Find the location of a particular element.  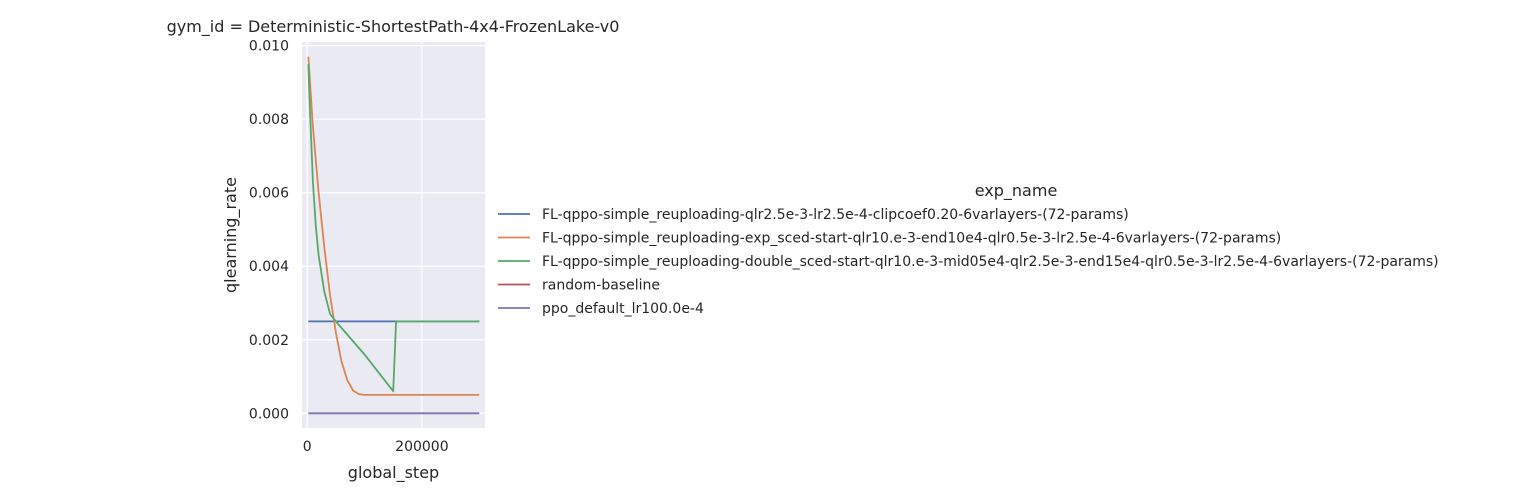

x-axis-label: global_step is located at coordinates (393, 473).